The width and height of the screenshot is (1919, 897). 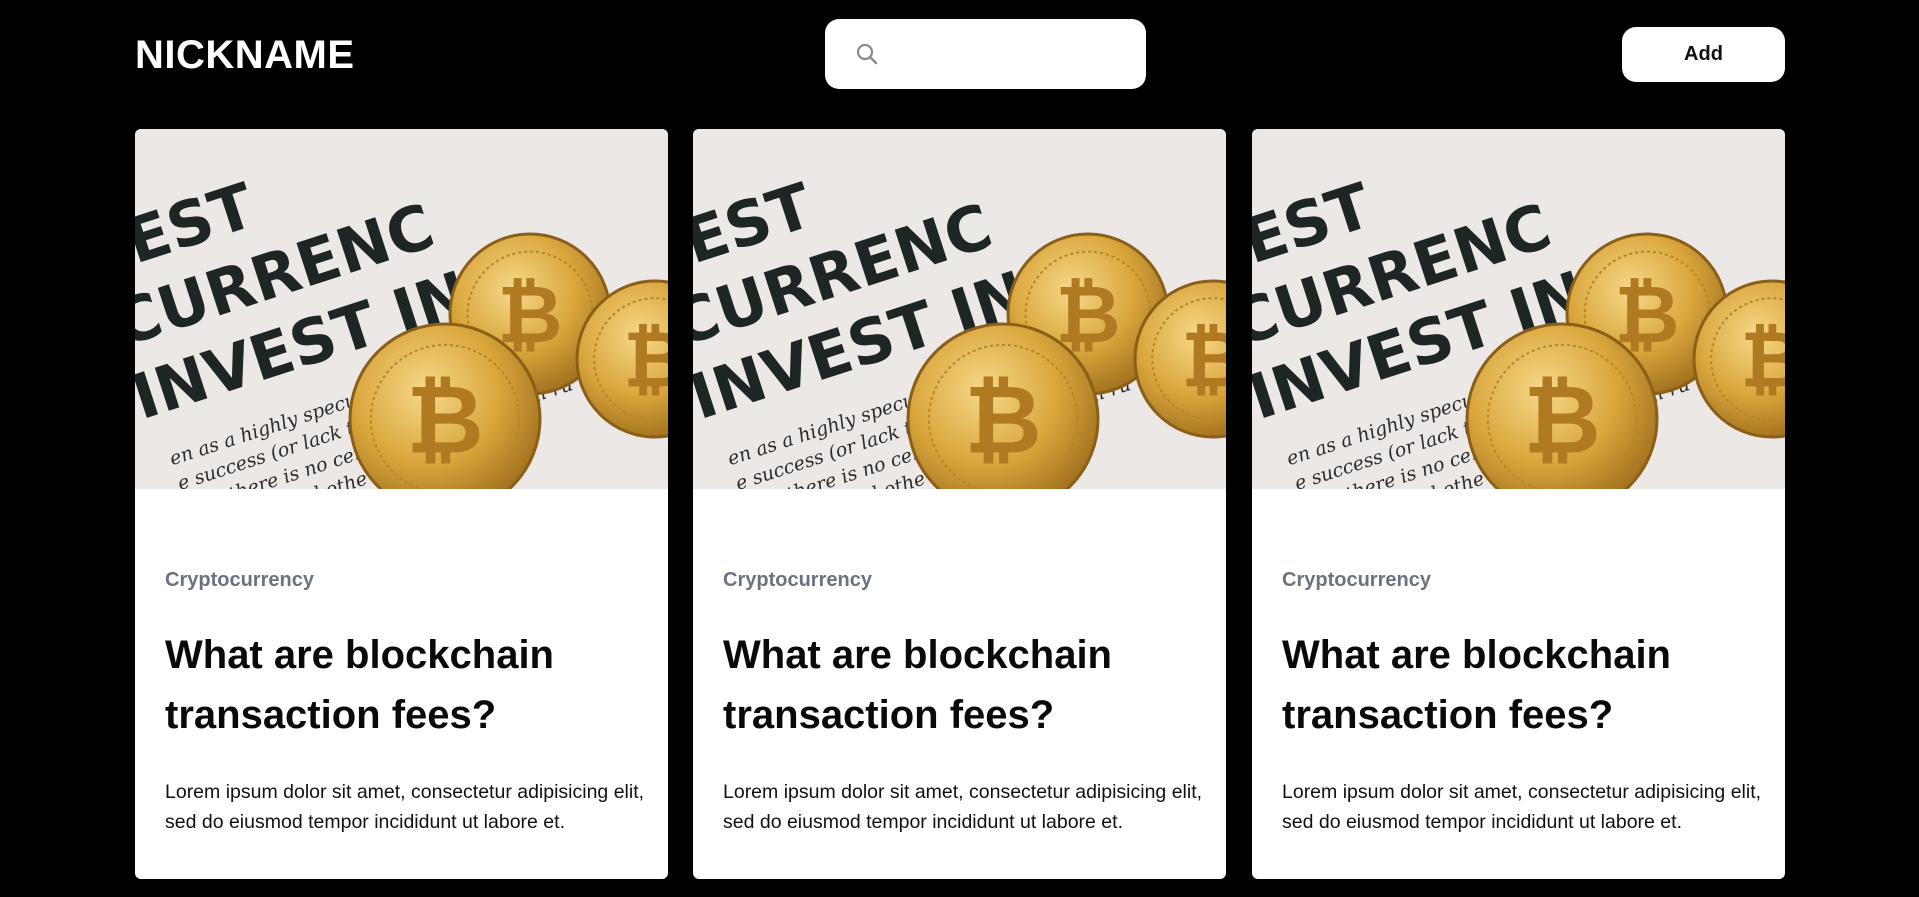 I want to click on logo: NICKNAME, so click(x=245, y=55).